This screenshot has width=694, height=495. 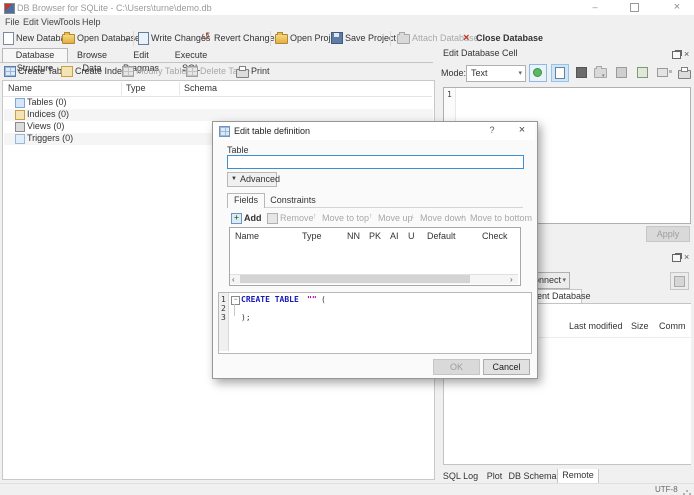 What do you see at coordinates (20, 88) in the screenshot?
I see `tree-col-name: Name` at bounding box center [20, 88].